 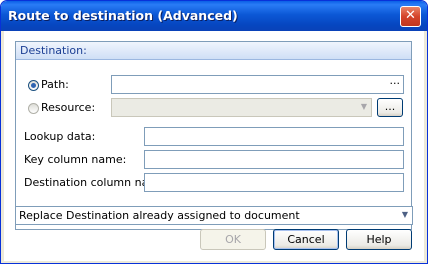 I want to click on resource-label: Resource:, so click(x=68, y=107).